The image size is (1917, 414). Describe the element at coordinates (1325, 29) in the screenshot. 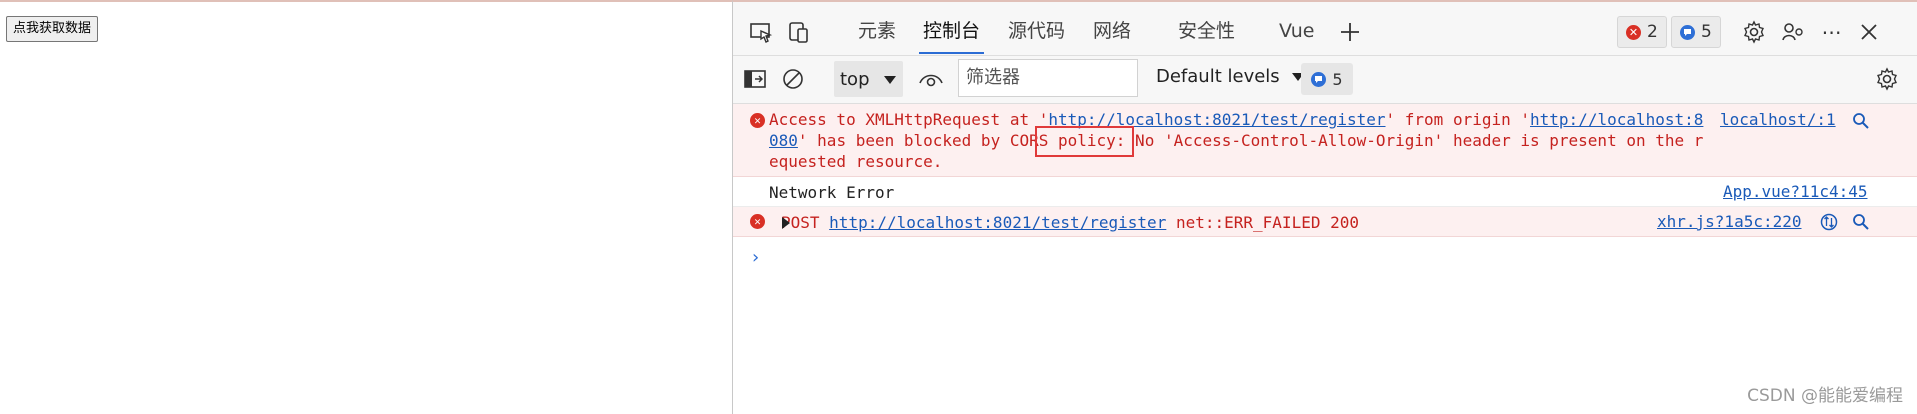

I see `devtools-tabbar: 元素 控制台 源代码 网络 安全性 Vue ✕ 2 5 ⋯` at that location.